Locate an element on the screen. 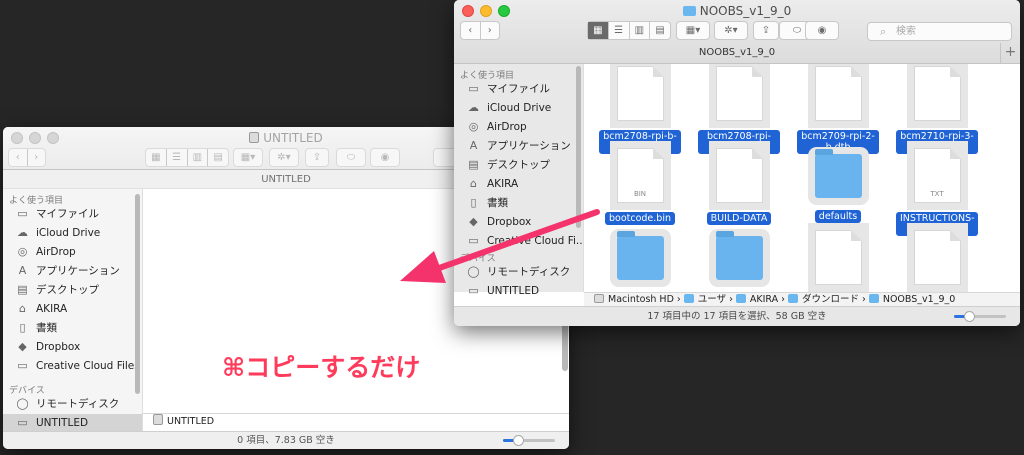 This screenshot has height=455, width=1024. file-item: overlays is located at coordinates (739, 261).